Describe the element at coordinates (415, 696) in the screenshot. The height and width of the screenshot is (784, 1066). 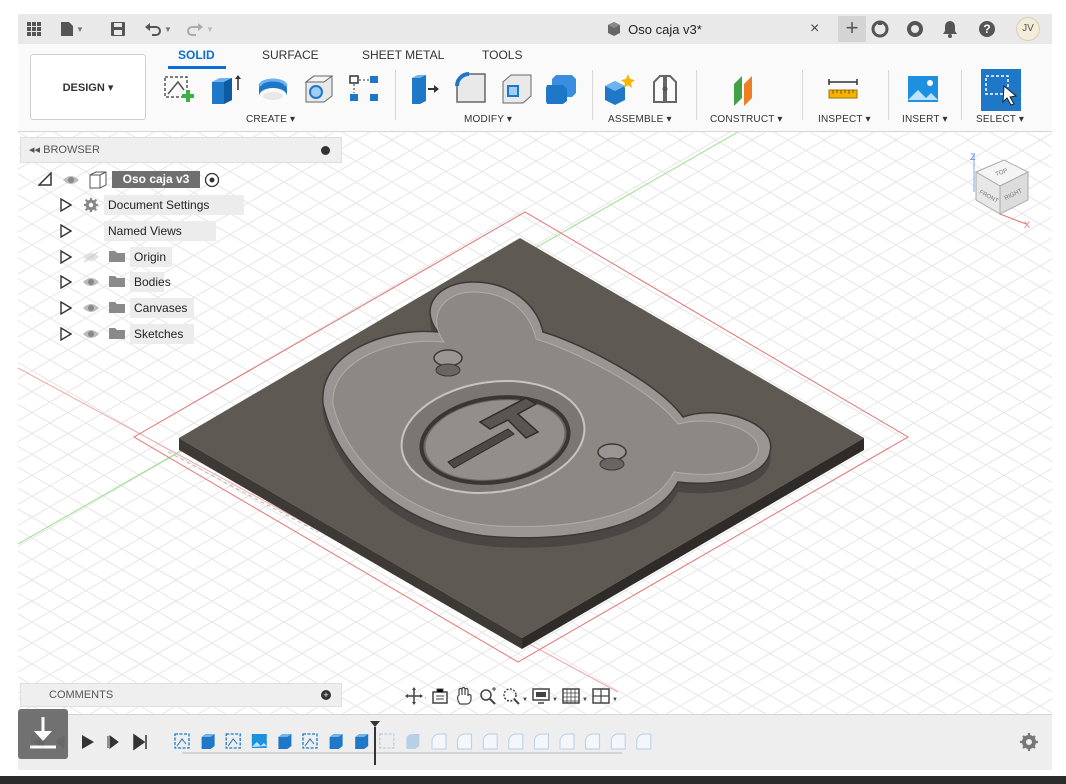
I see `orbit-icon: ▼` at that location.